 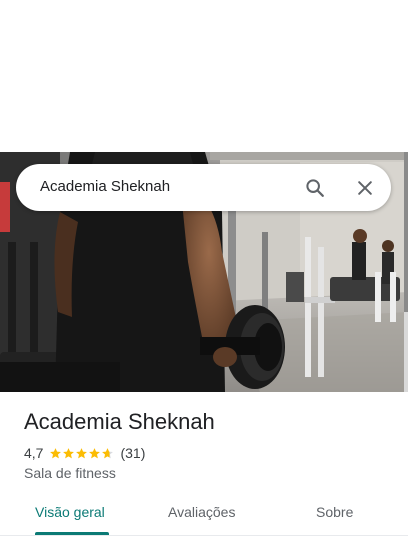 I want to click on tab-about: Sobre, so click(x=334, y=512).